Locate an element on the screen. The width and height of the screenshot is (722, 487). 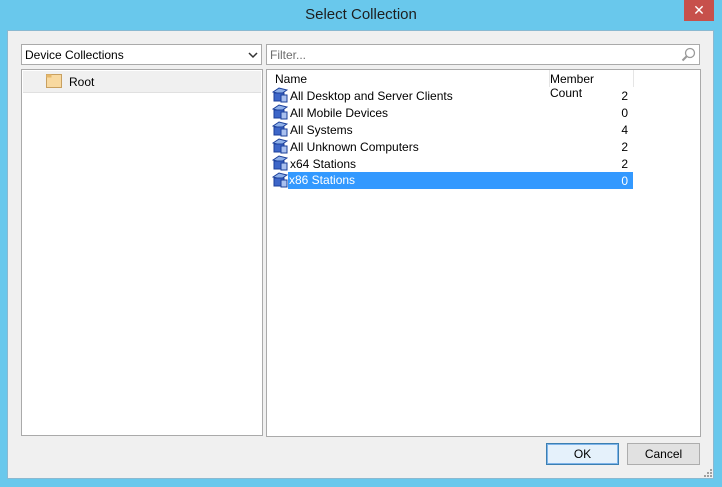
collection-name: All Desktop and Server Clients is located at coordinates (371, 96).